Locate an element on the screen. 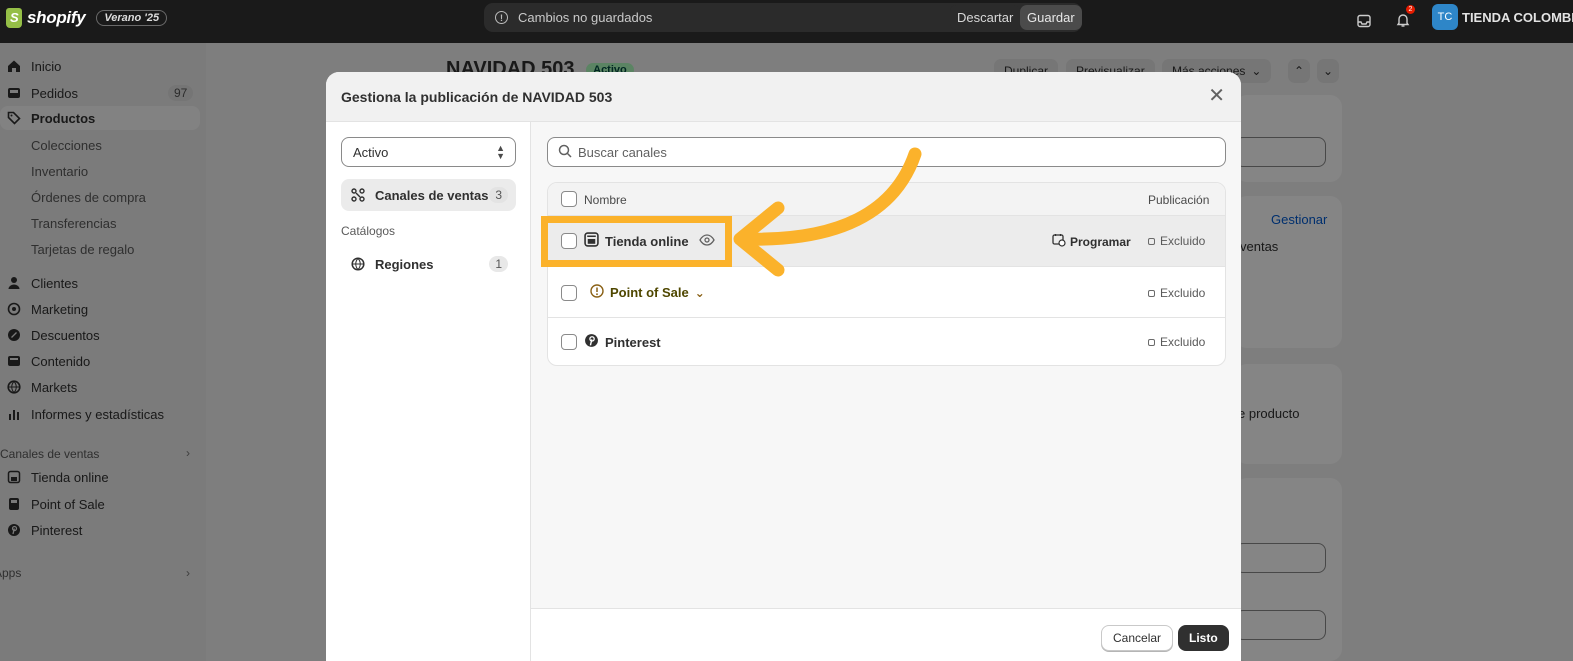  info-icon: ! is located at coordinates (501, 17).